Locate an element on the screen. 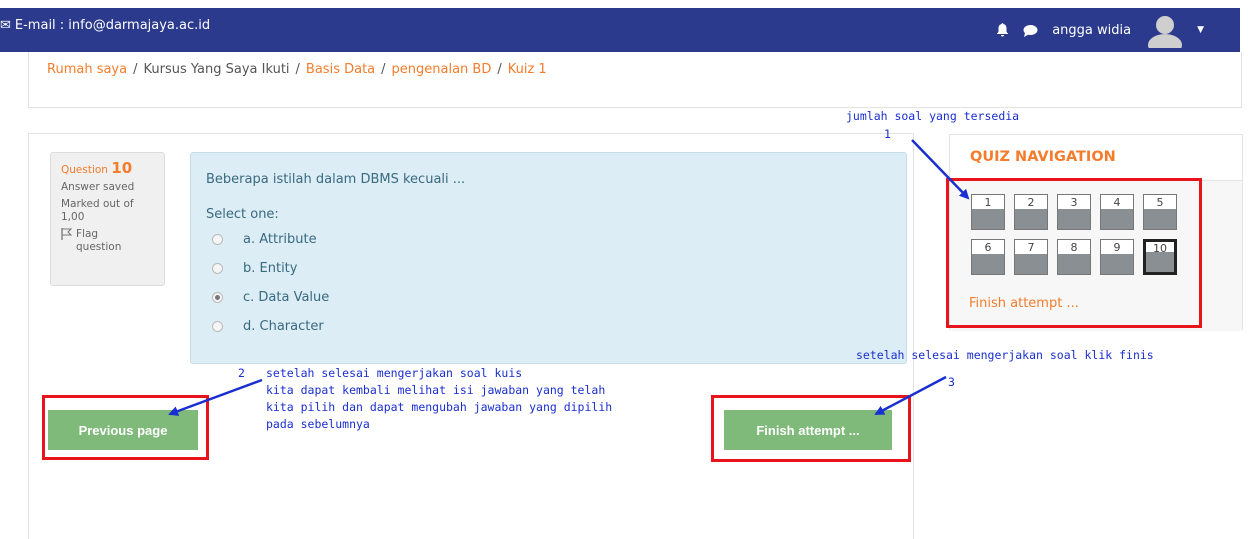  answer-option: b. Entity is located at coordinates (548, 268).